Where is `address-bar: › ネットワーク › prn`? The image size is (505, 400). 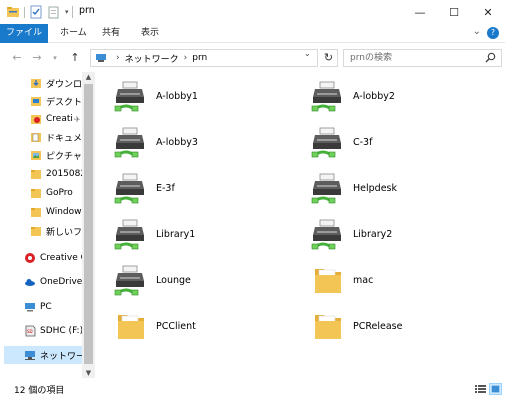
address-bar: › ネットワーク › prn is located at coordinates (204, 58).